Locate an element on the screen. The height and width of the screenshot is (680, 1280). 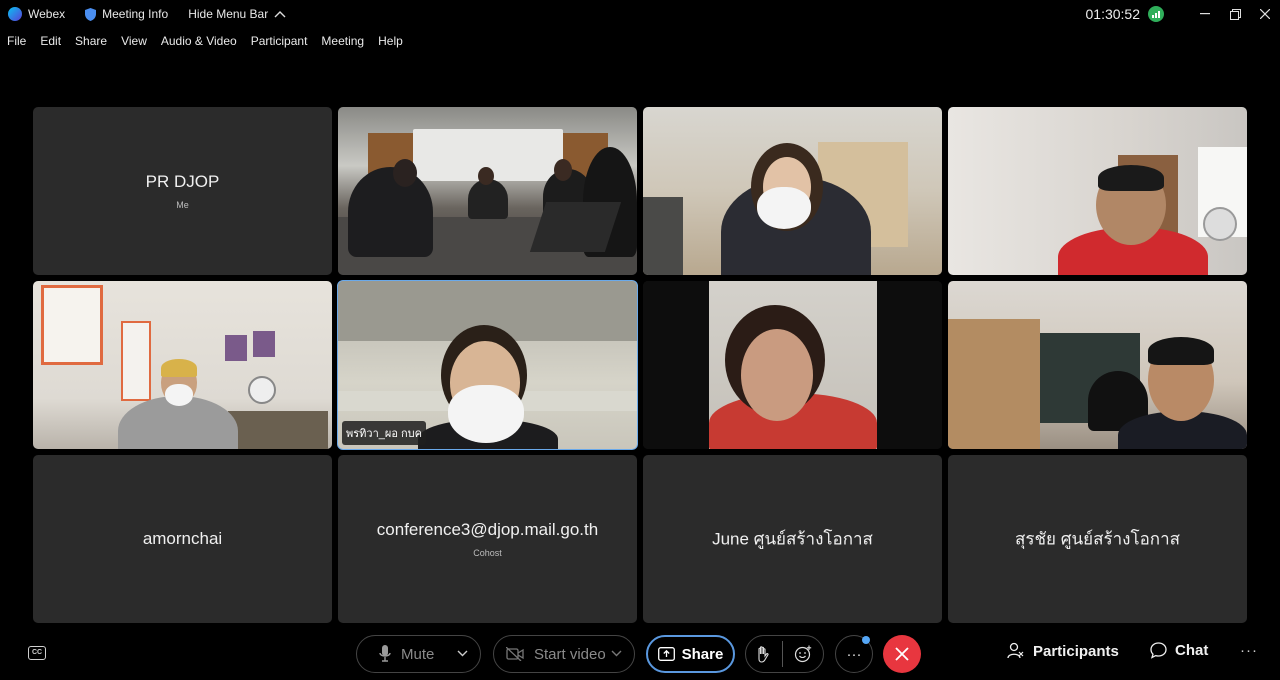
chevron-up-icon is located at coordinates (280, 14).